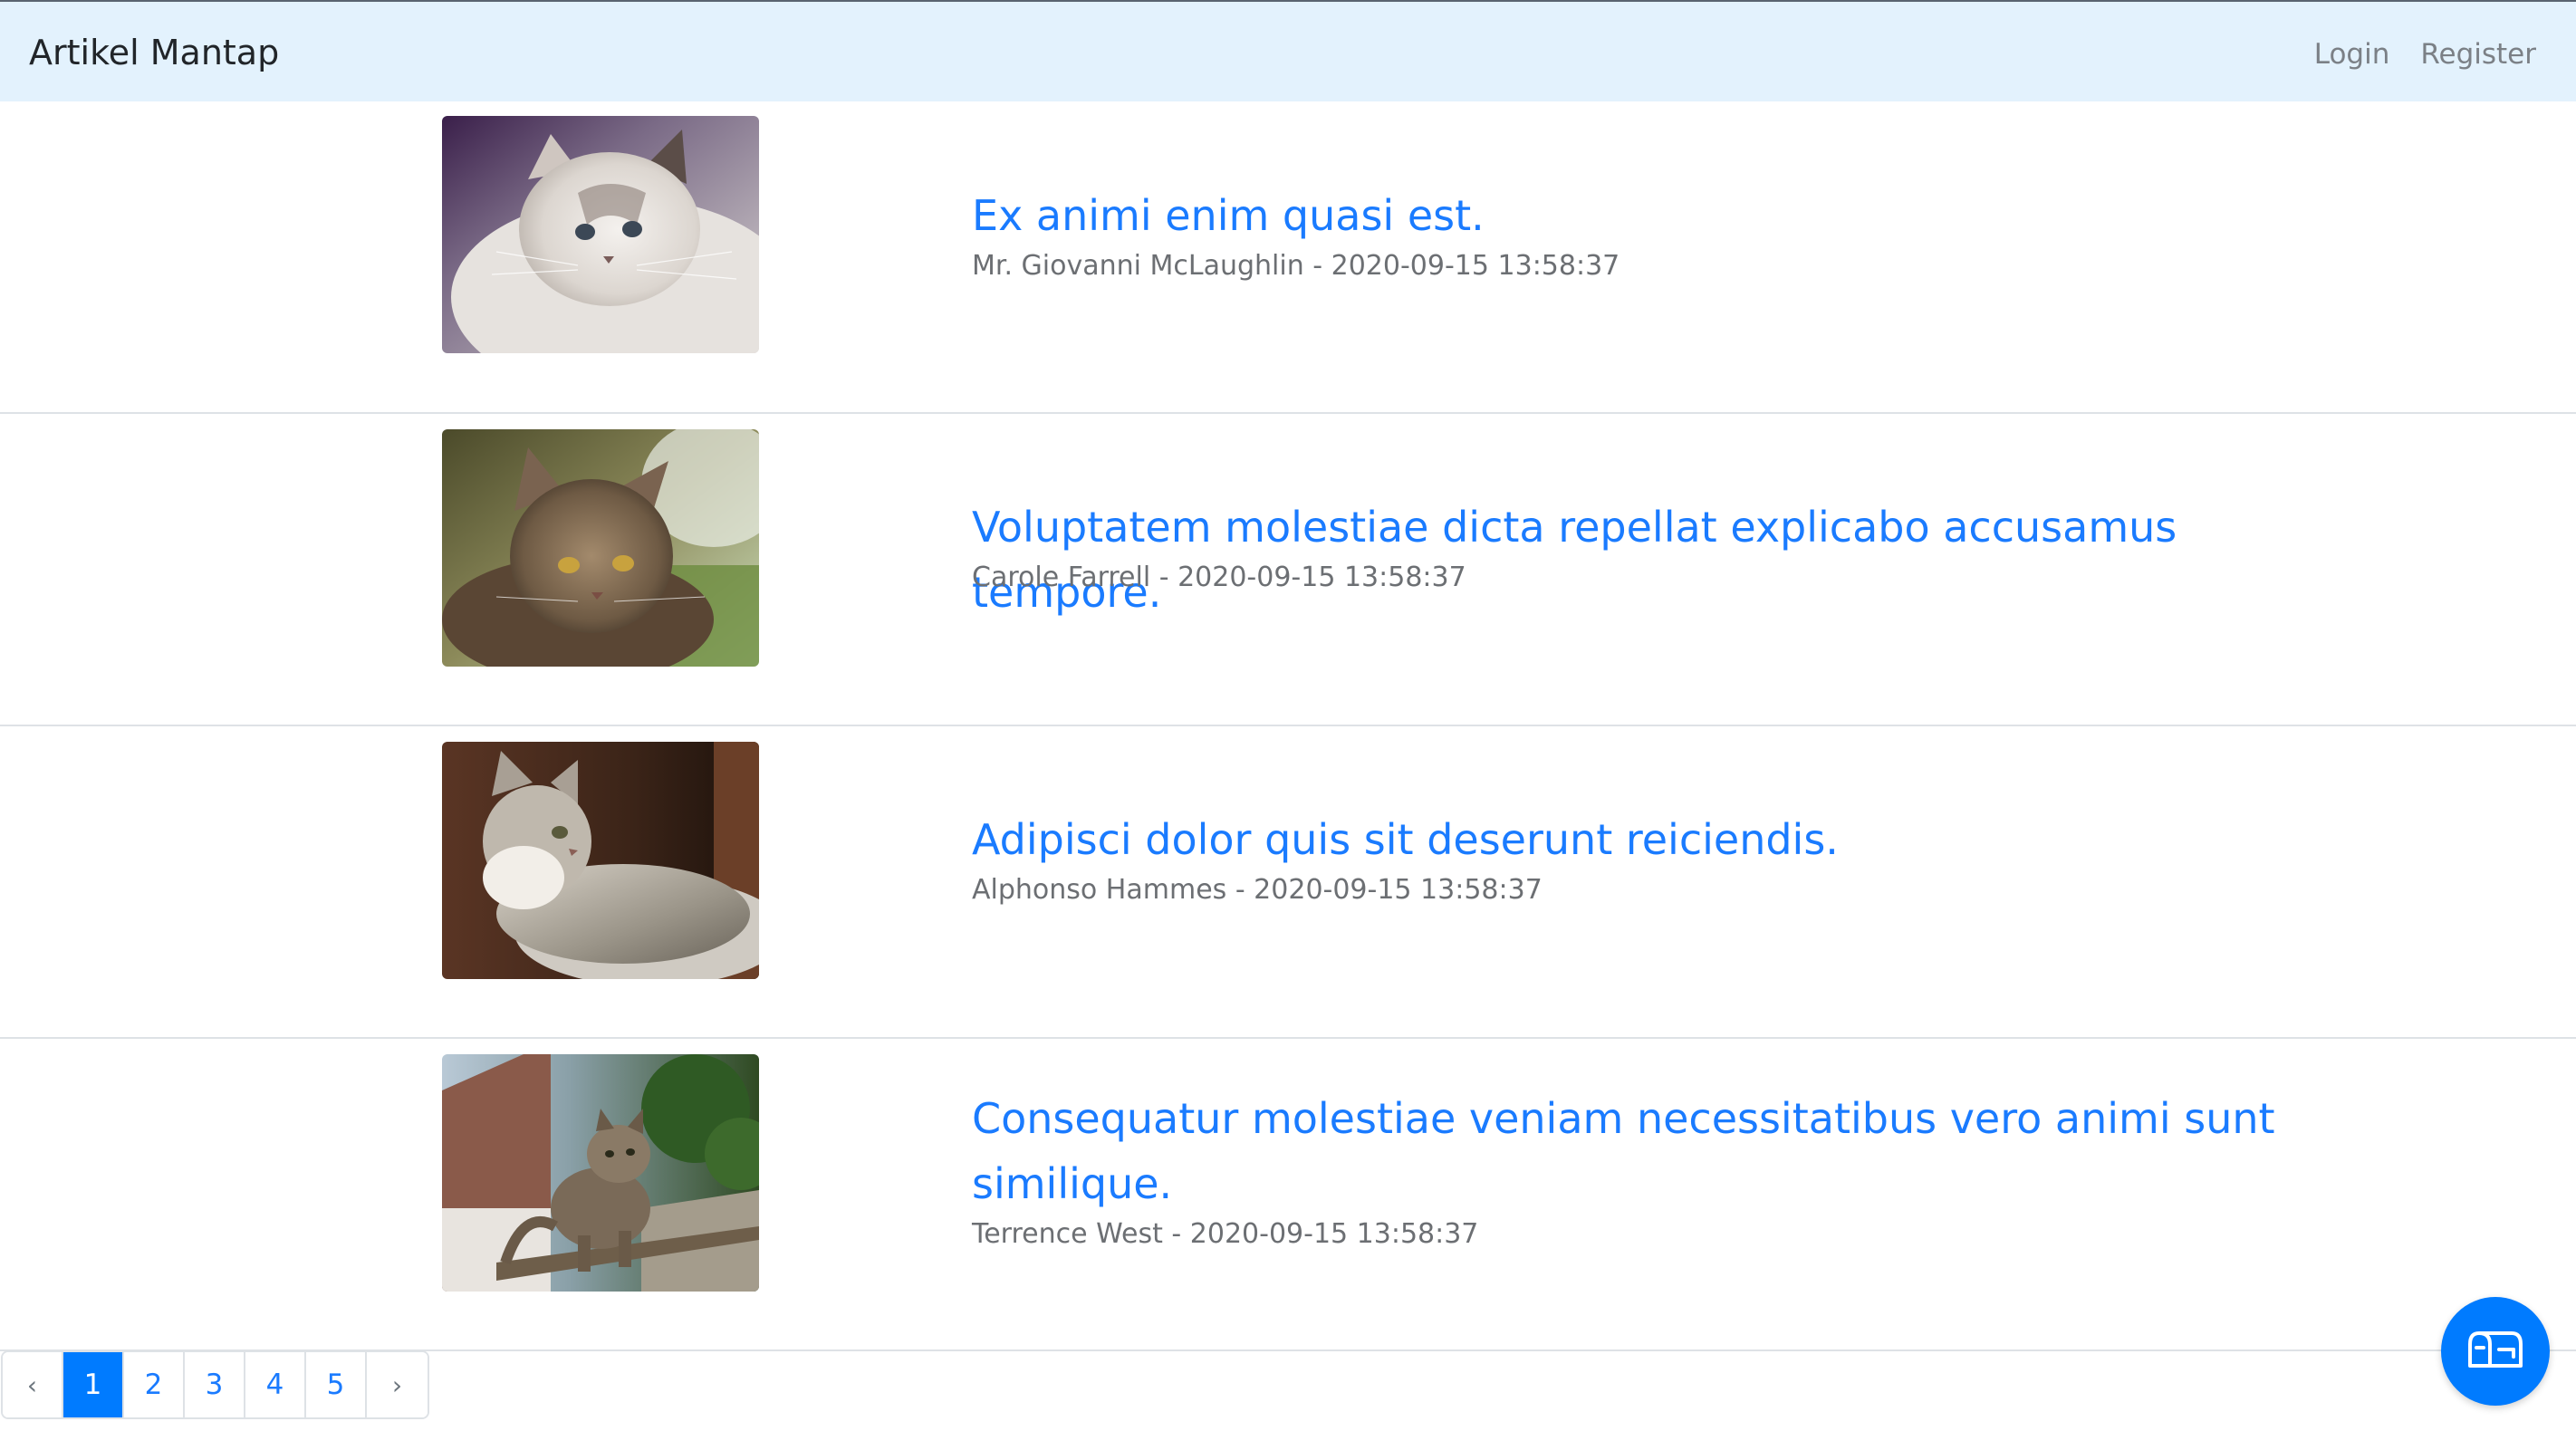 The image size is (2576, 1431). What do you see at coordinates (336, 1385) in the screenshot?
I see `pagination-page-5: 5` at bounding box center [336, 1385].